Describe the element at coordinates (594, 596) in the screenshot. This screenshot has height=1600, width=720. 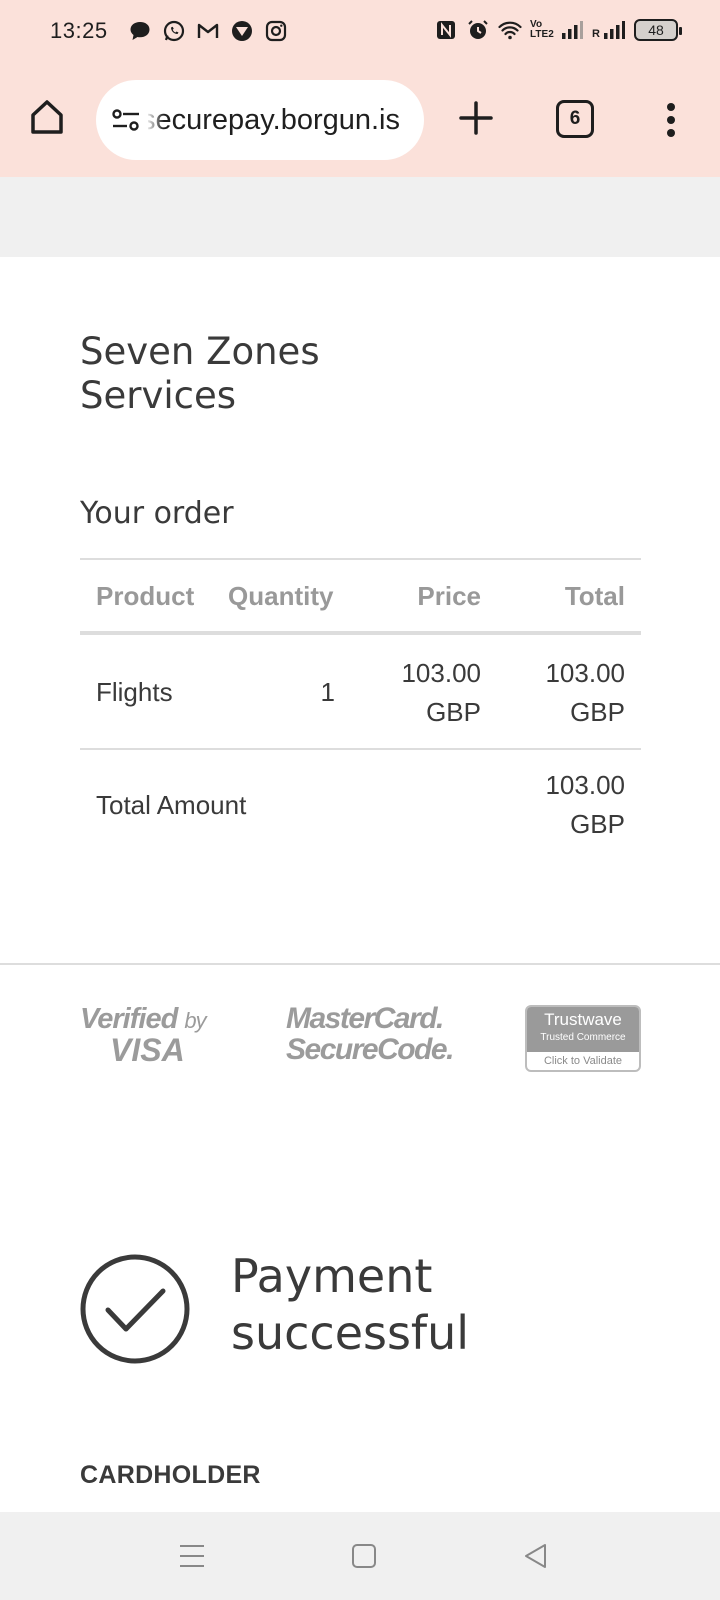
I see `column-header-total: Total` at that location.